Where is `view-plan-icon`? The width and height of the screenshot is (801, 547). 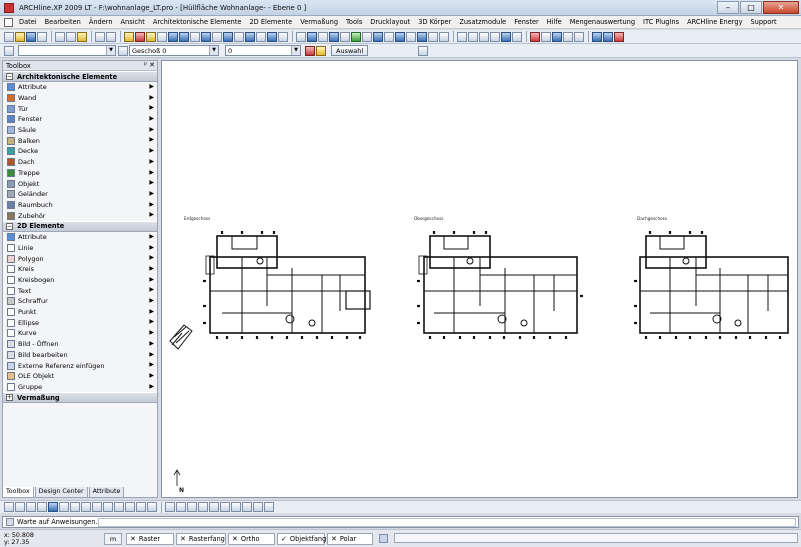 view-plan-icon is located at coordinates (345, 36).